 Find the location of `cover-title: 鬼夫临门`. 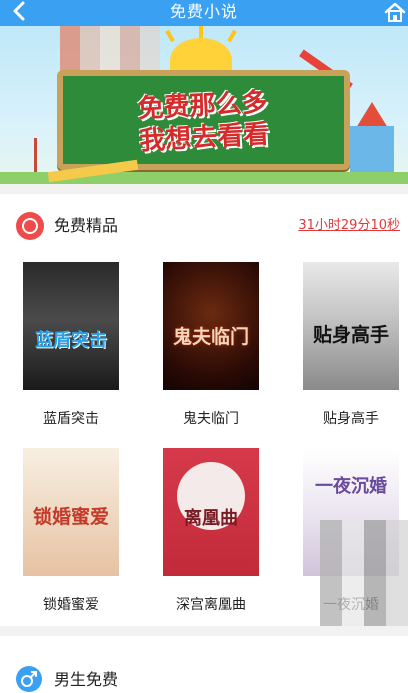

cover-title: 鬼夫临门 is located at coordinates (210, 337).